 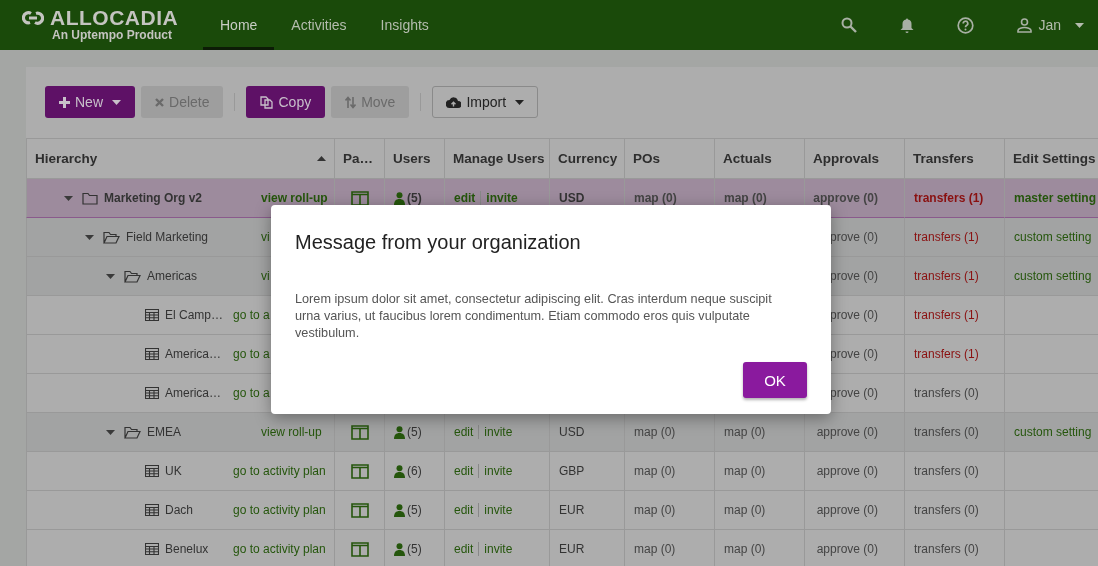 I want to click on tree-label: Marketing Org v2, so click(x=153, y=198).